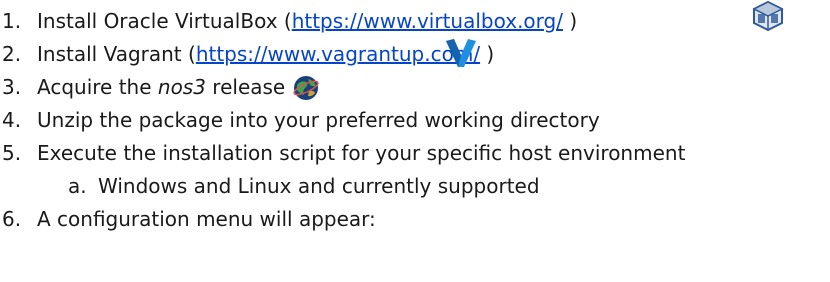 This screenshot has height=282, width=830. I want to click on step-number: 4., so click(12, 120).